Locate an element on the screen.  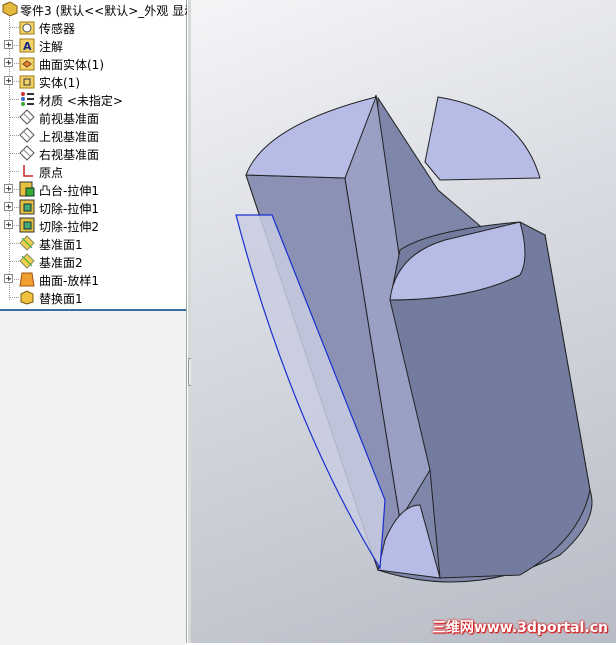
tree-item-label: 基准面1 is located at coordinates (61, 245).